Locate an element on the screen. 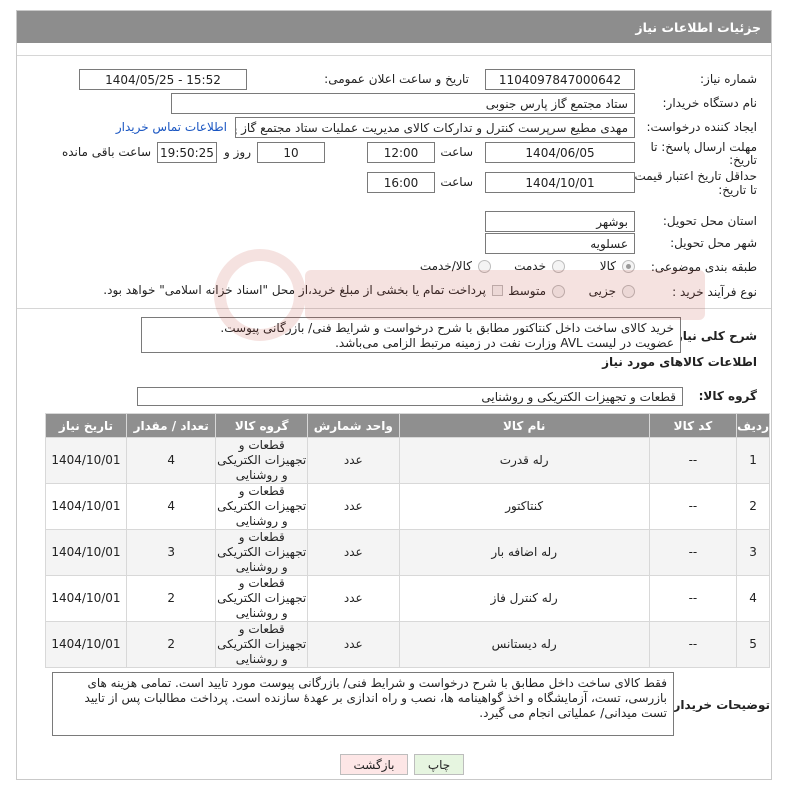  price-time-field: 16:00 is located at coordinates (401, 182).